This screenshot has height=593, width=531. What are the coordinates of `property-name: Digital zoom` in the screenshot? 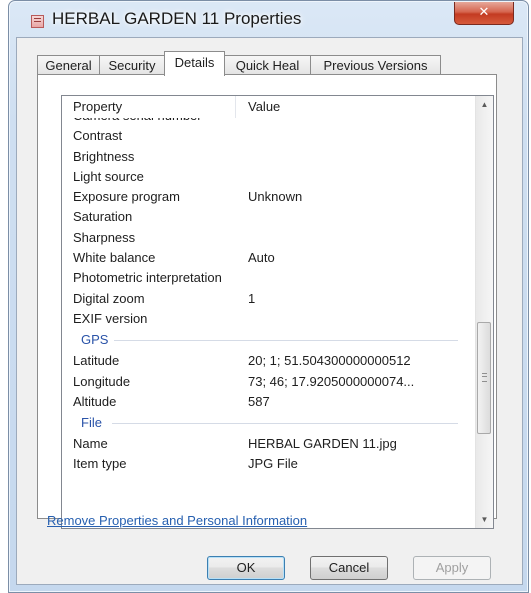 It's located at (109, 298).